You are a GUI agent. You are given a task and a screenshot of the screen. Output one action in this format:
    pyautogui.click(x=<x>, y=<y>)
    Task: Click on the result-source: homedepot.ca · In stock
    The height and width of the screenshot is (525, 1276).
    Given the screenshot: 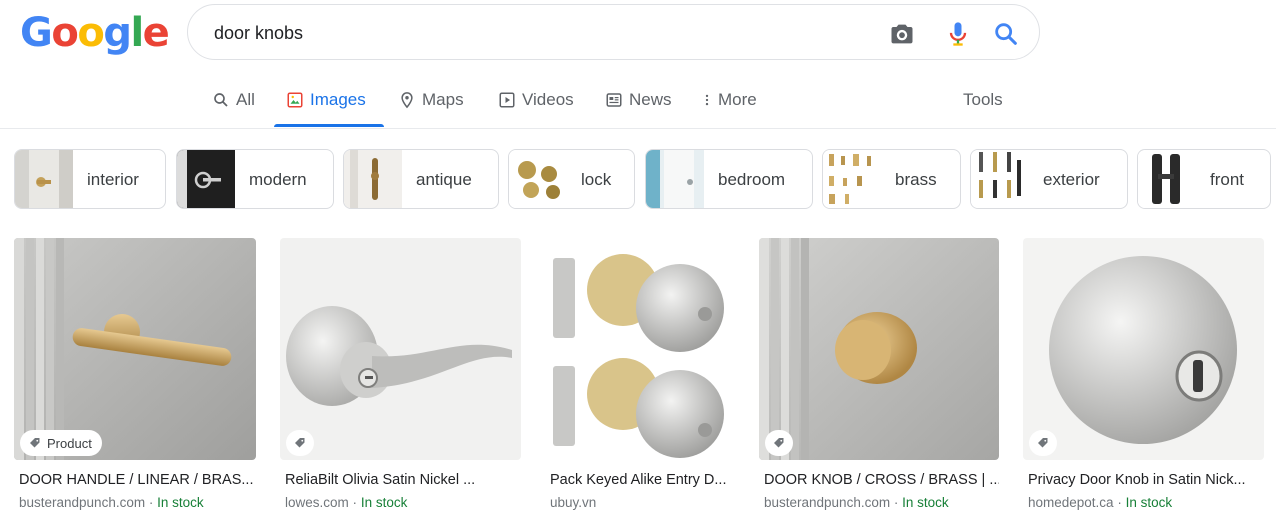 What is the action you would take?
    pyautogui.click(x=1100, y=502)
    